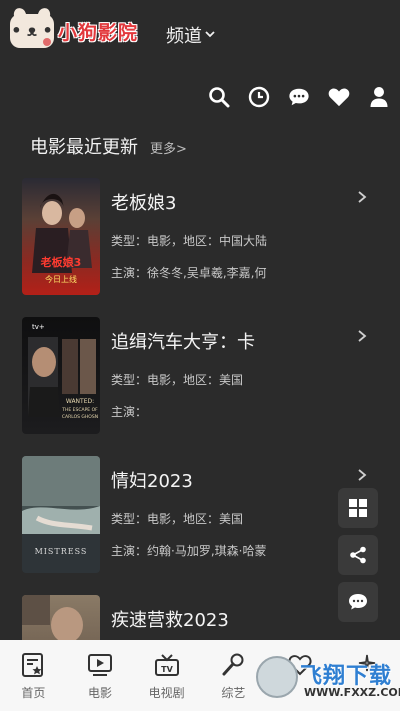 The height and width of the screenshot is (711, 400). What do you see at coordinates (358, 555) in the screenshot?
I see `share-icon` at bounding box center [358, 555].